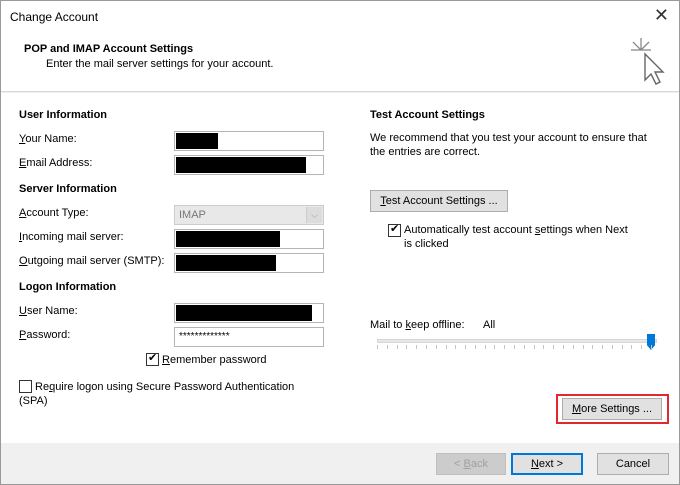  I want to click on email-address-field, so click(249, 165).